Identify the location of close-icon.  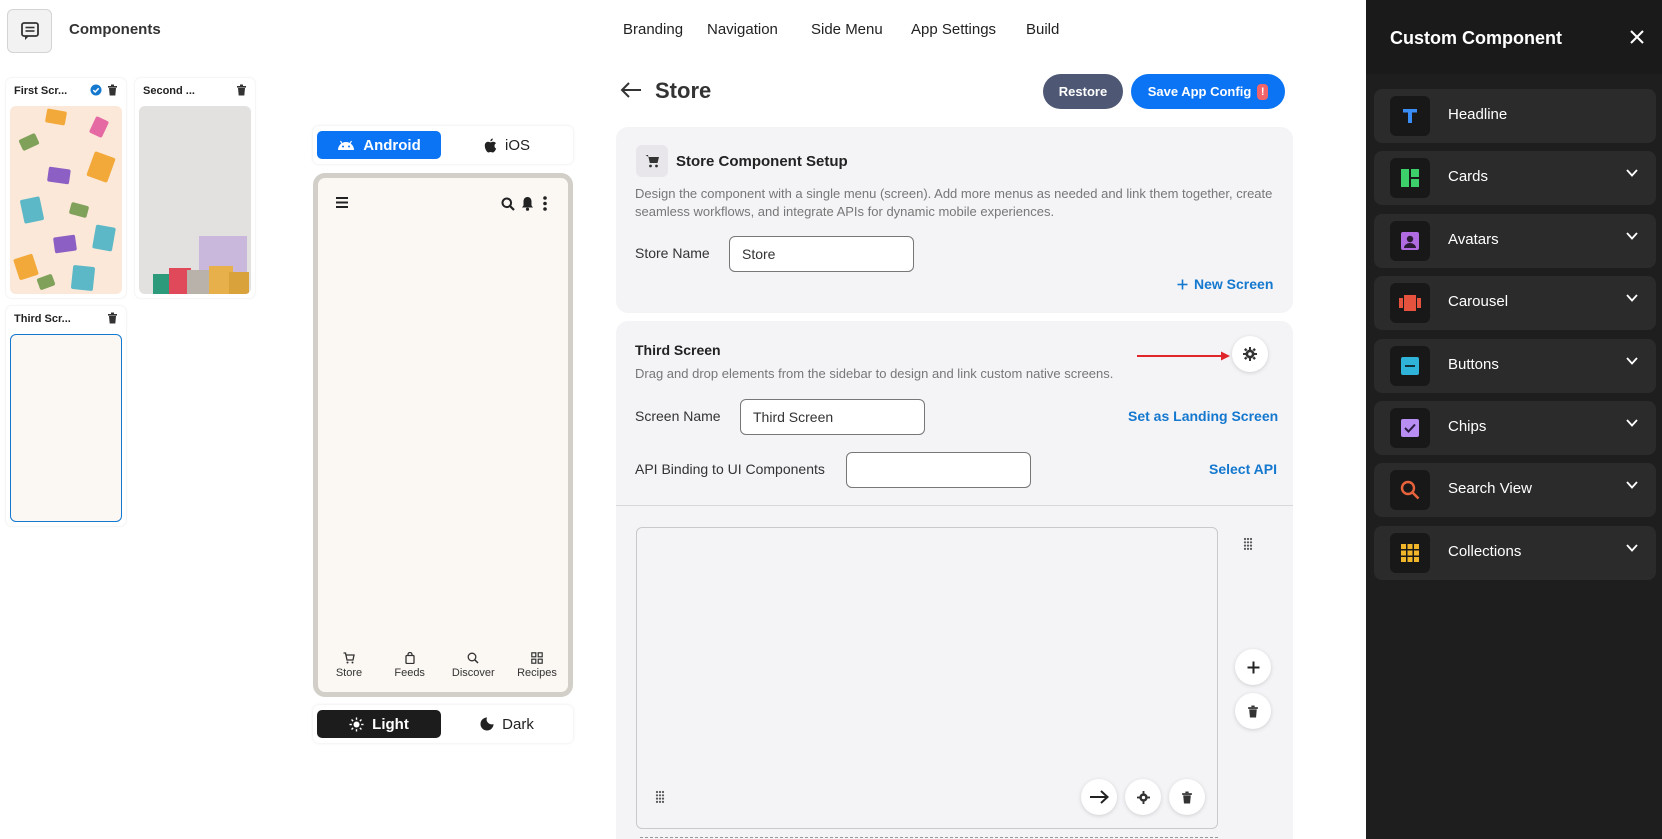
(1637, 37).